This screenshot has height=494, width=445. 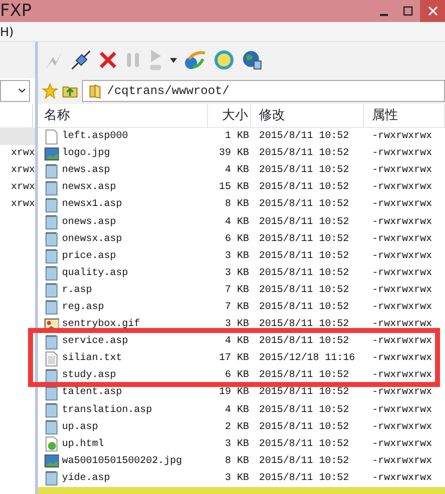 I want to click on cancel-icon, so click(x=108, y=60).